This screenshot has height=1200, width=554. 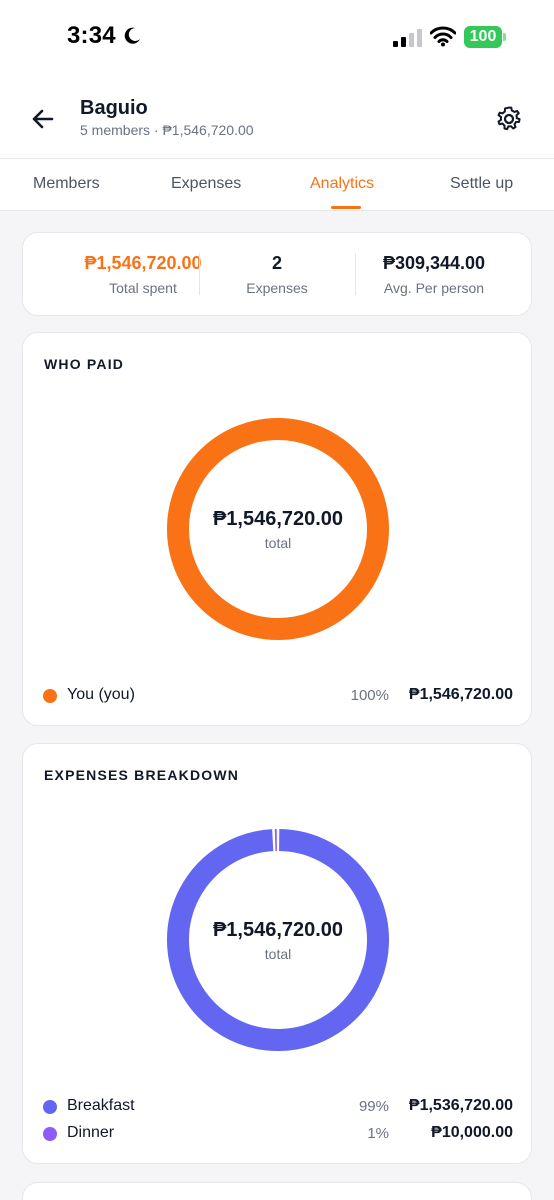 What do you see at coordinates (114, 108) in the screenshot?
I see `group-title: Baguio` at bounding box center [114, 108].